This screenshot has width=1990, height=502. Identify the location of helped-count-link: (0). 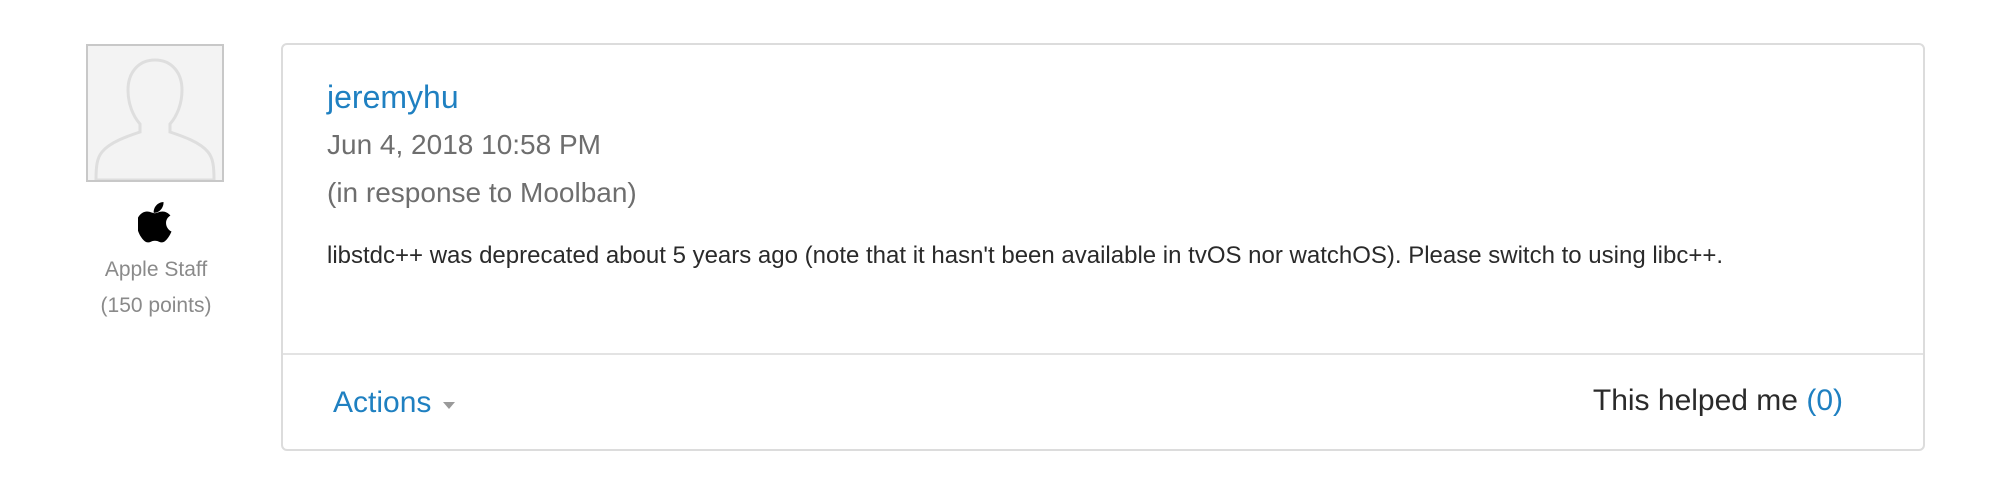
(1824, 400).